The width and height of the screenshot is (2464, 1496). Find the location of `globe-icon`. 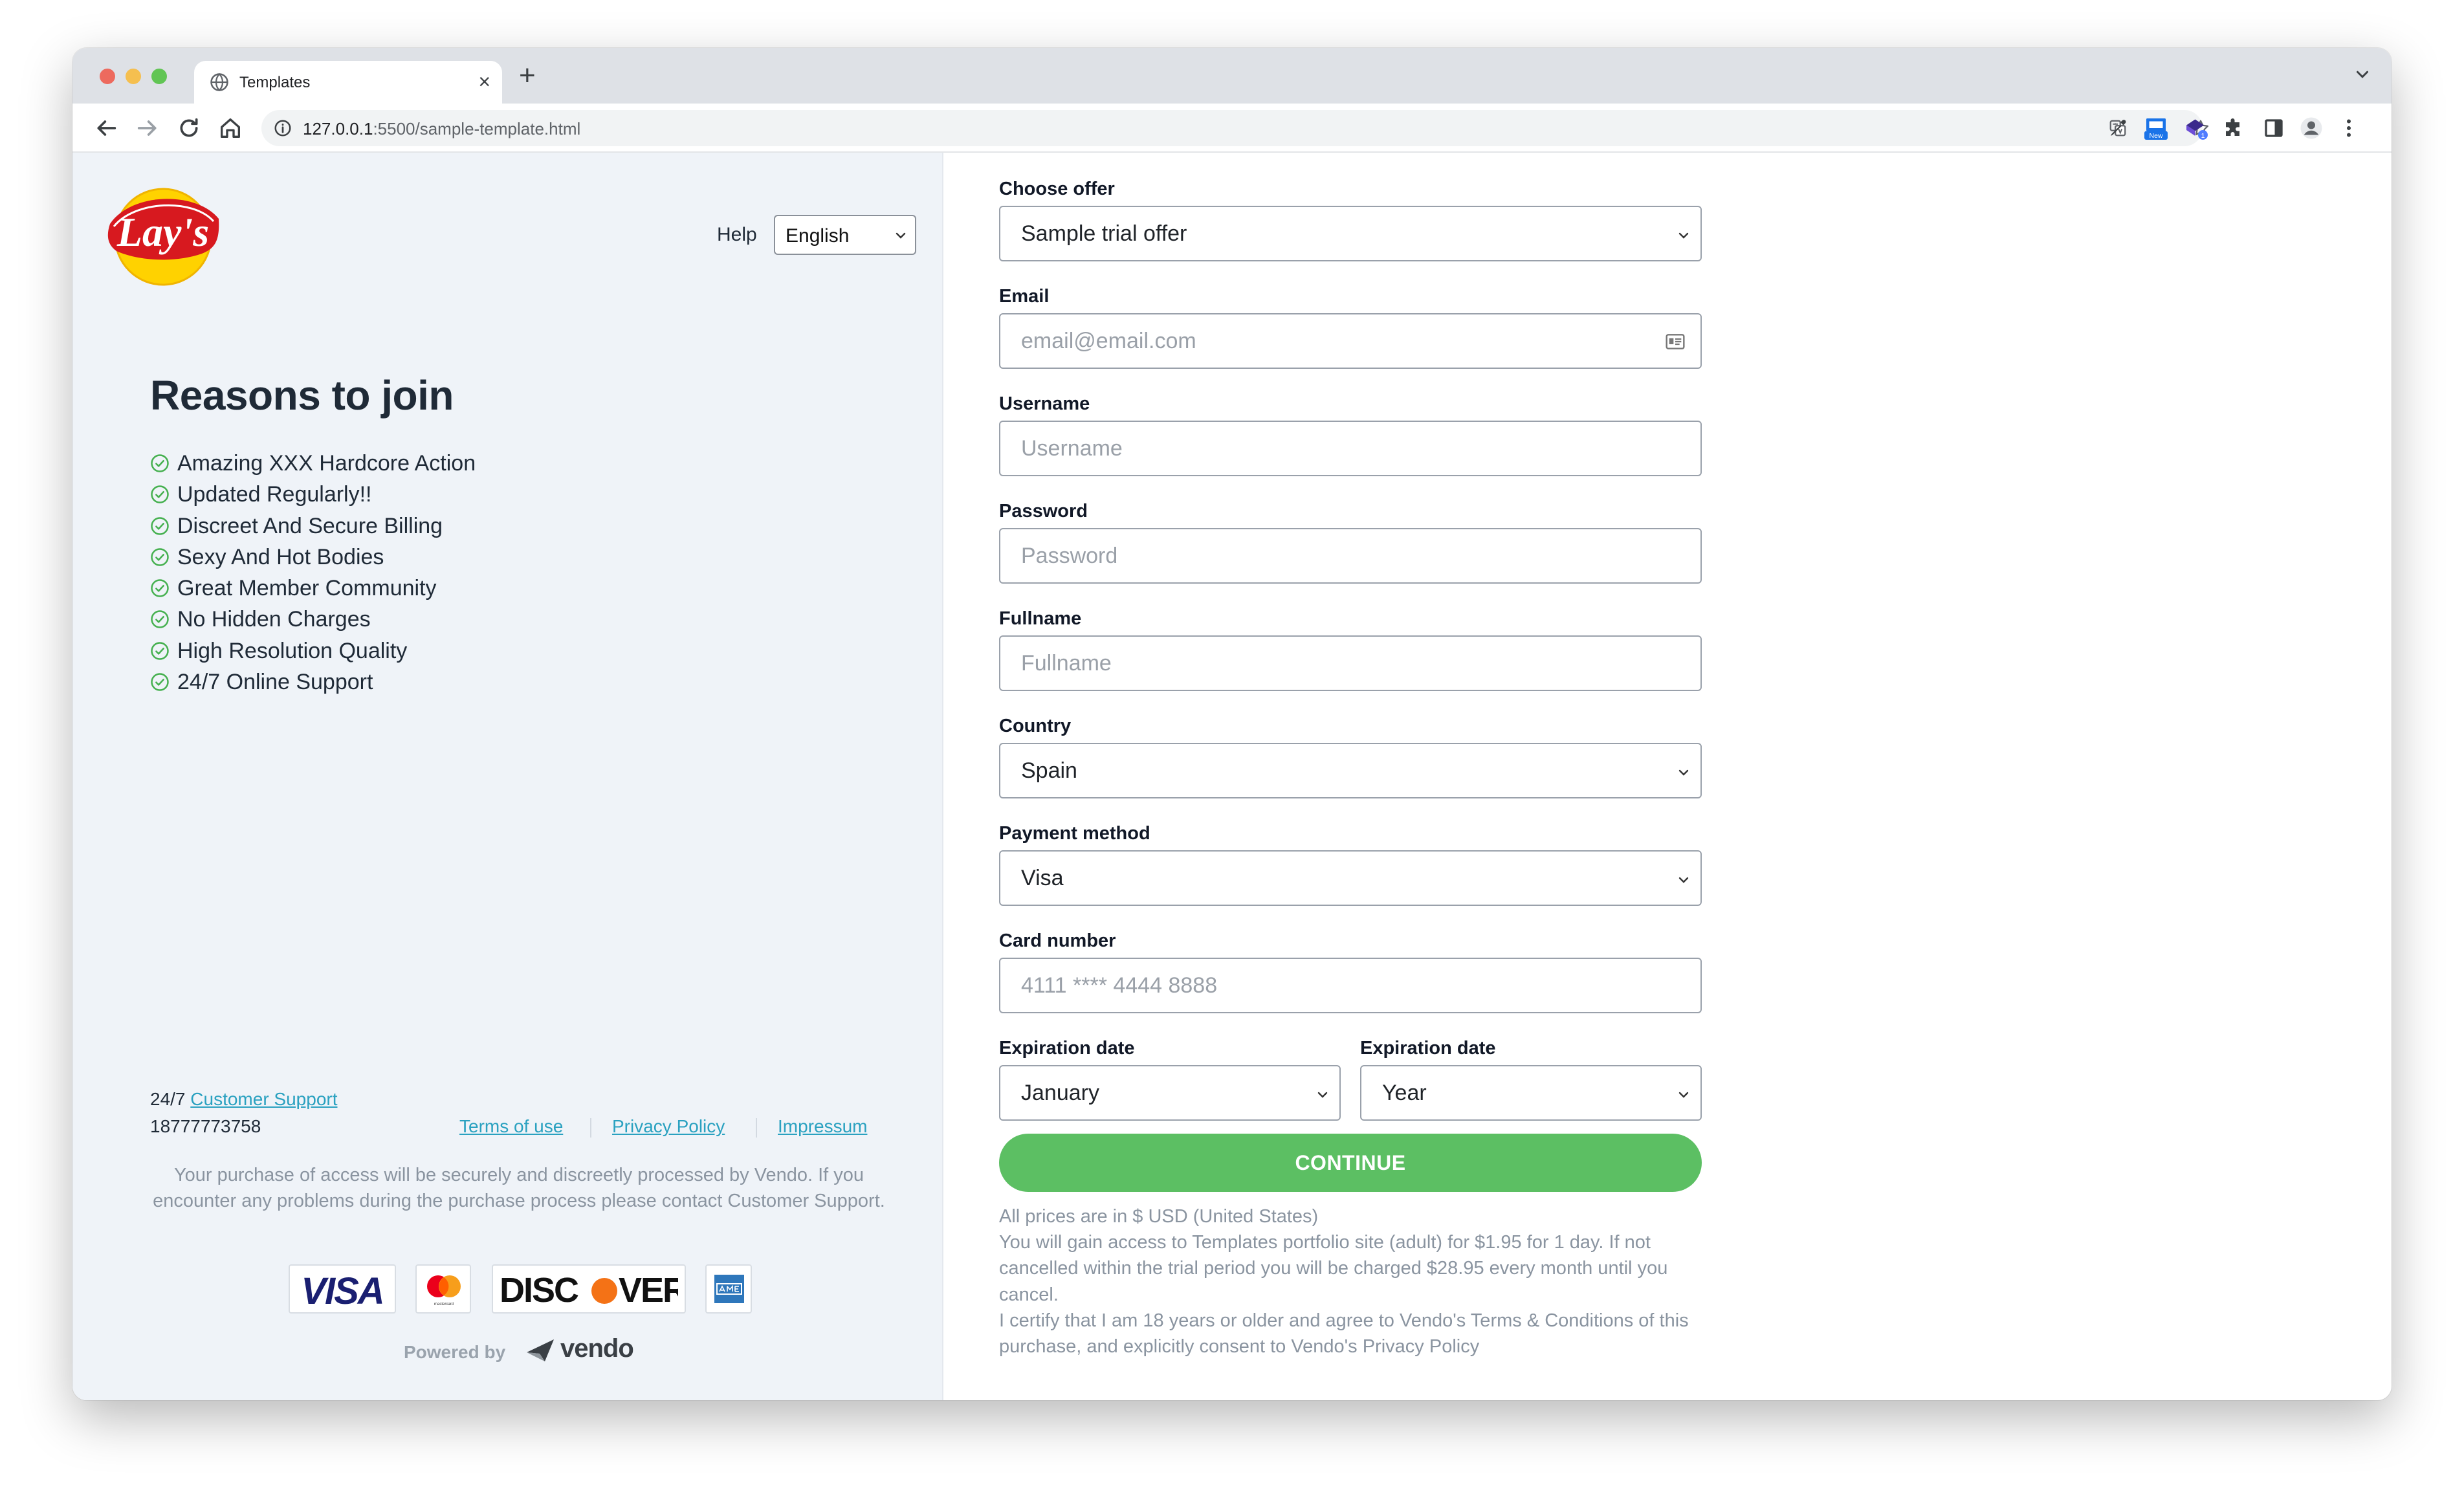

globe-icon is located at coordinates (219, 82).